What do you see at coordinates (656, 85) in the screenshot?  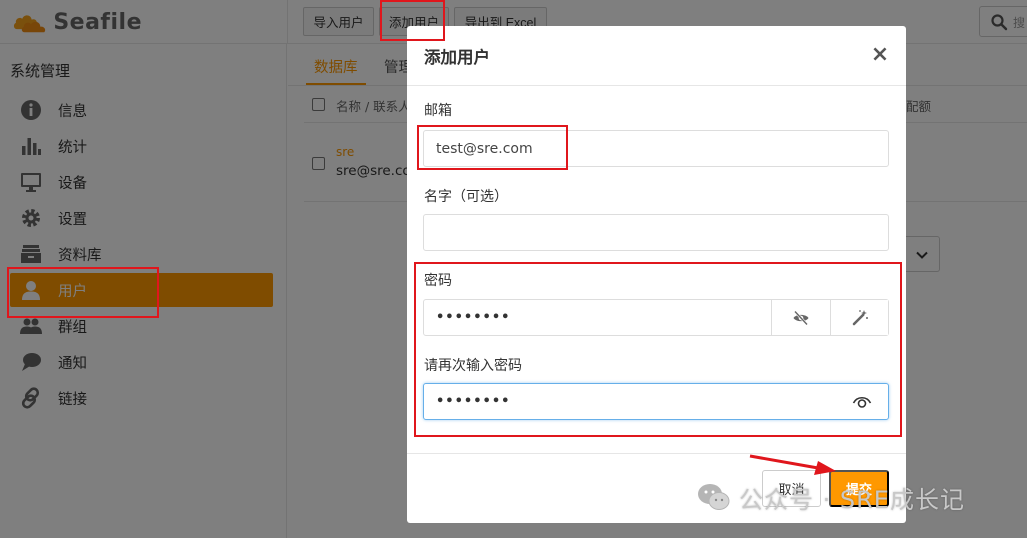 I see `dialog-header-divider` at bounding box center [656, 85].